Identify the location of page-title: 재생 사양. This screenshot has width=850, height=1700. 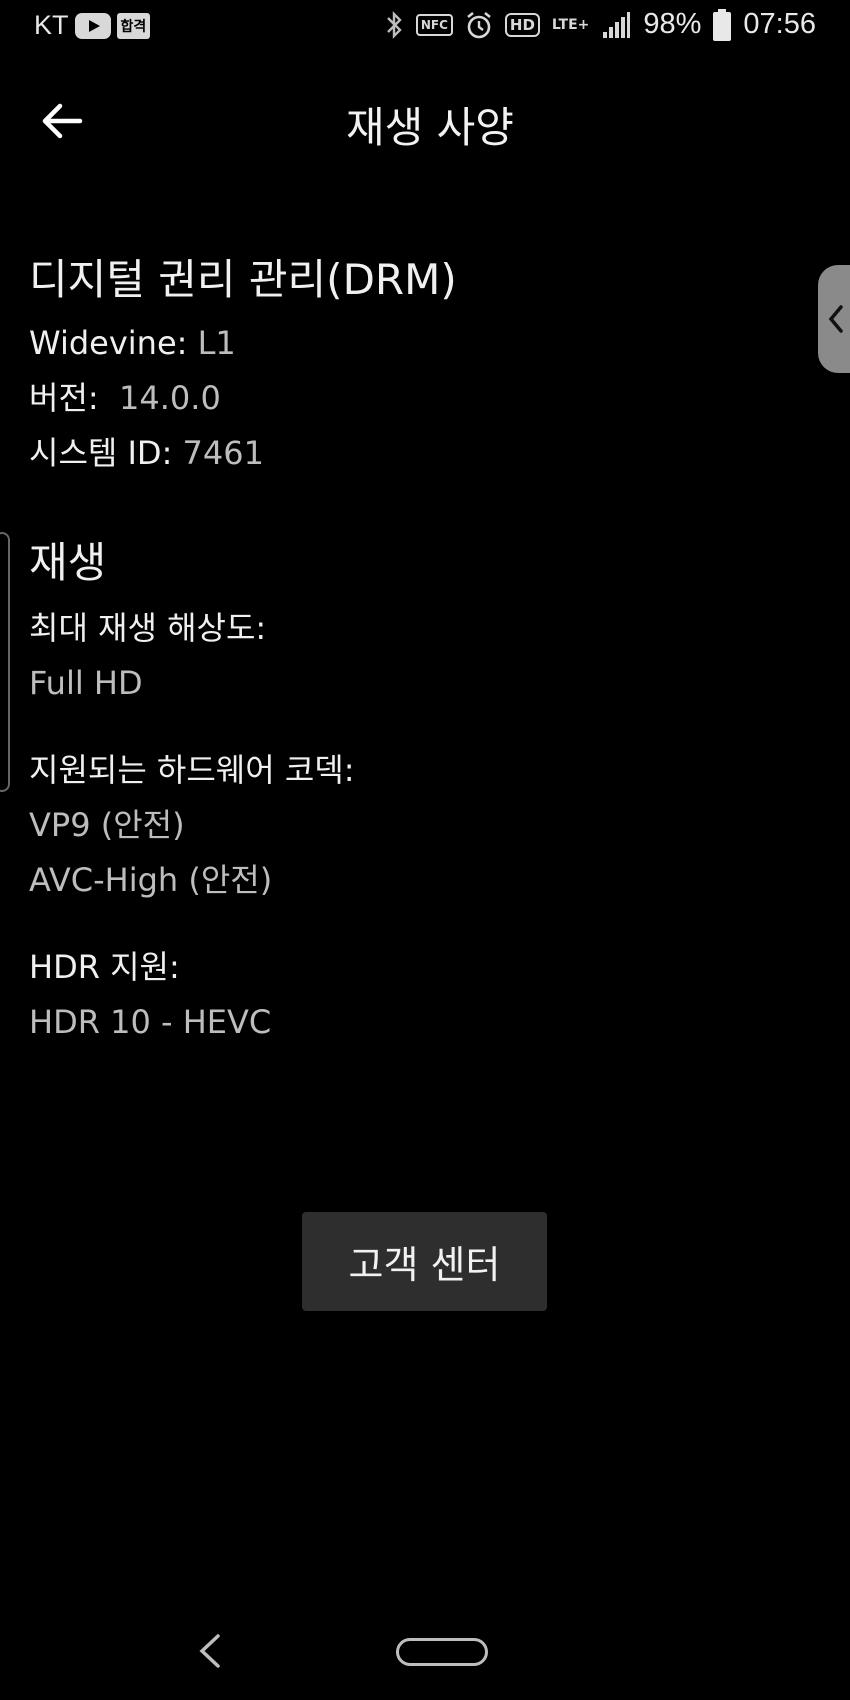
(430, 127).